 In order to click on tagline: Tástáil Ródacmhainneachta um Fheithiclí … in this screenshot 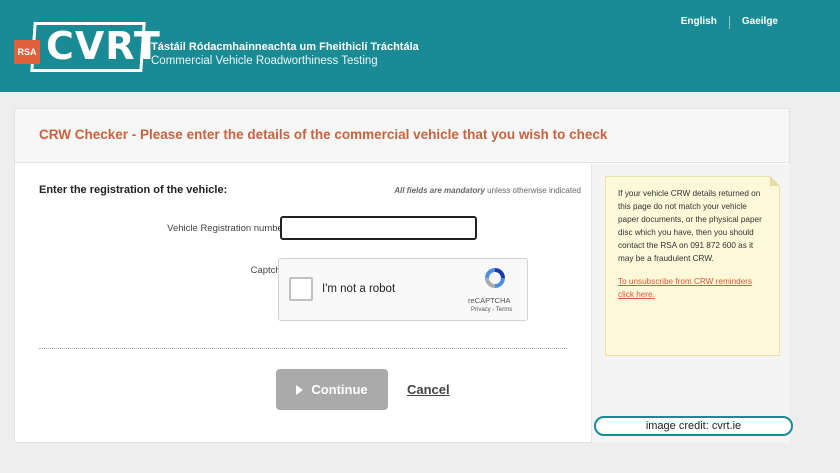, I will do `click(285, 54)`.